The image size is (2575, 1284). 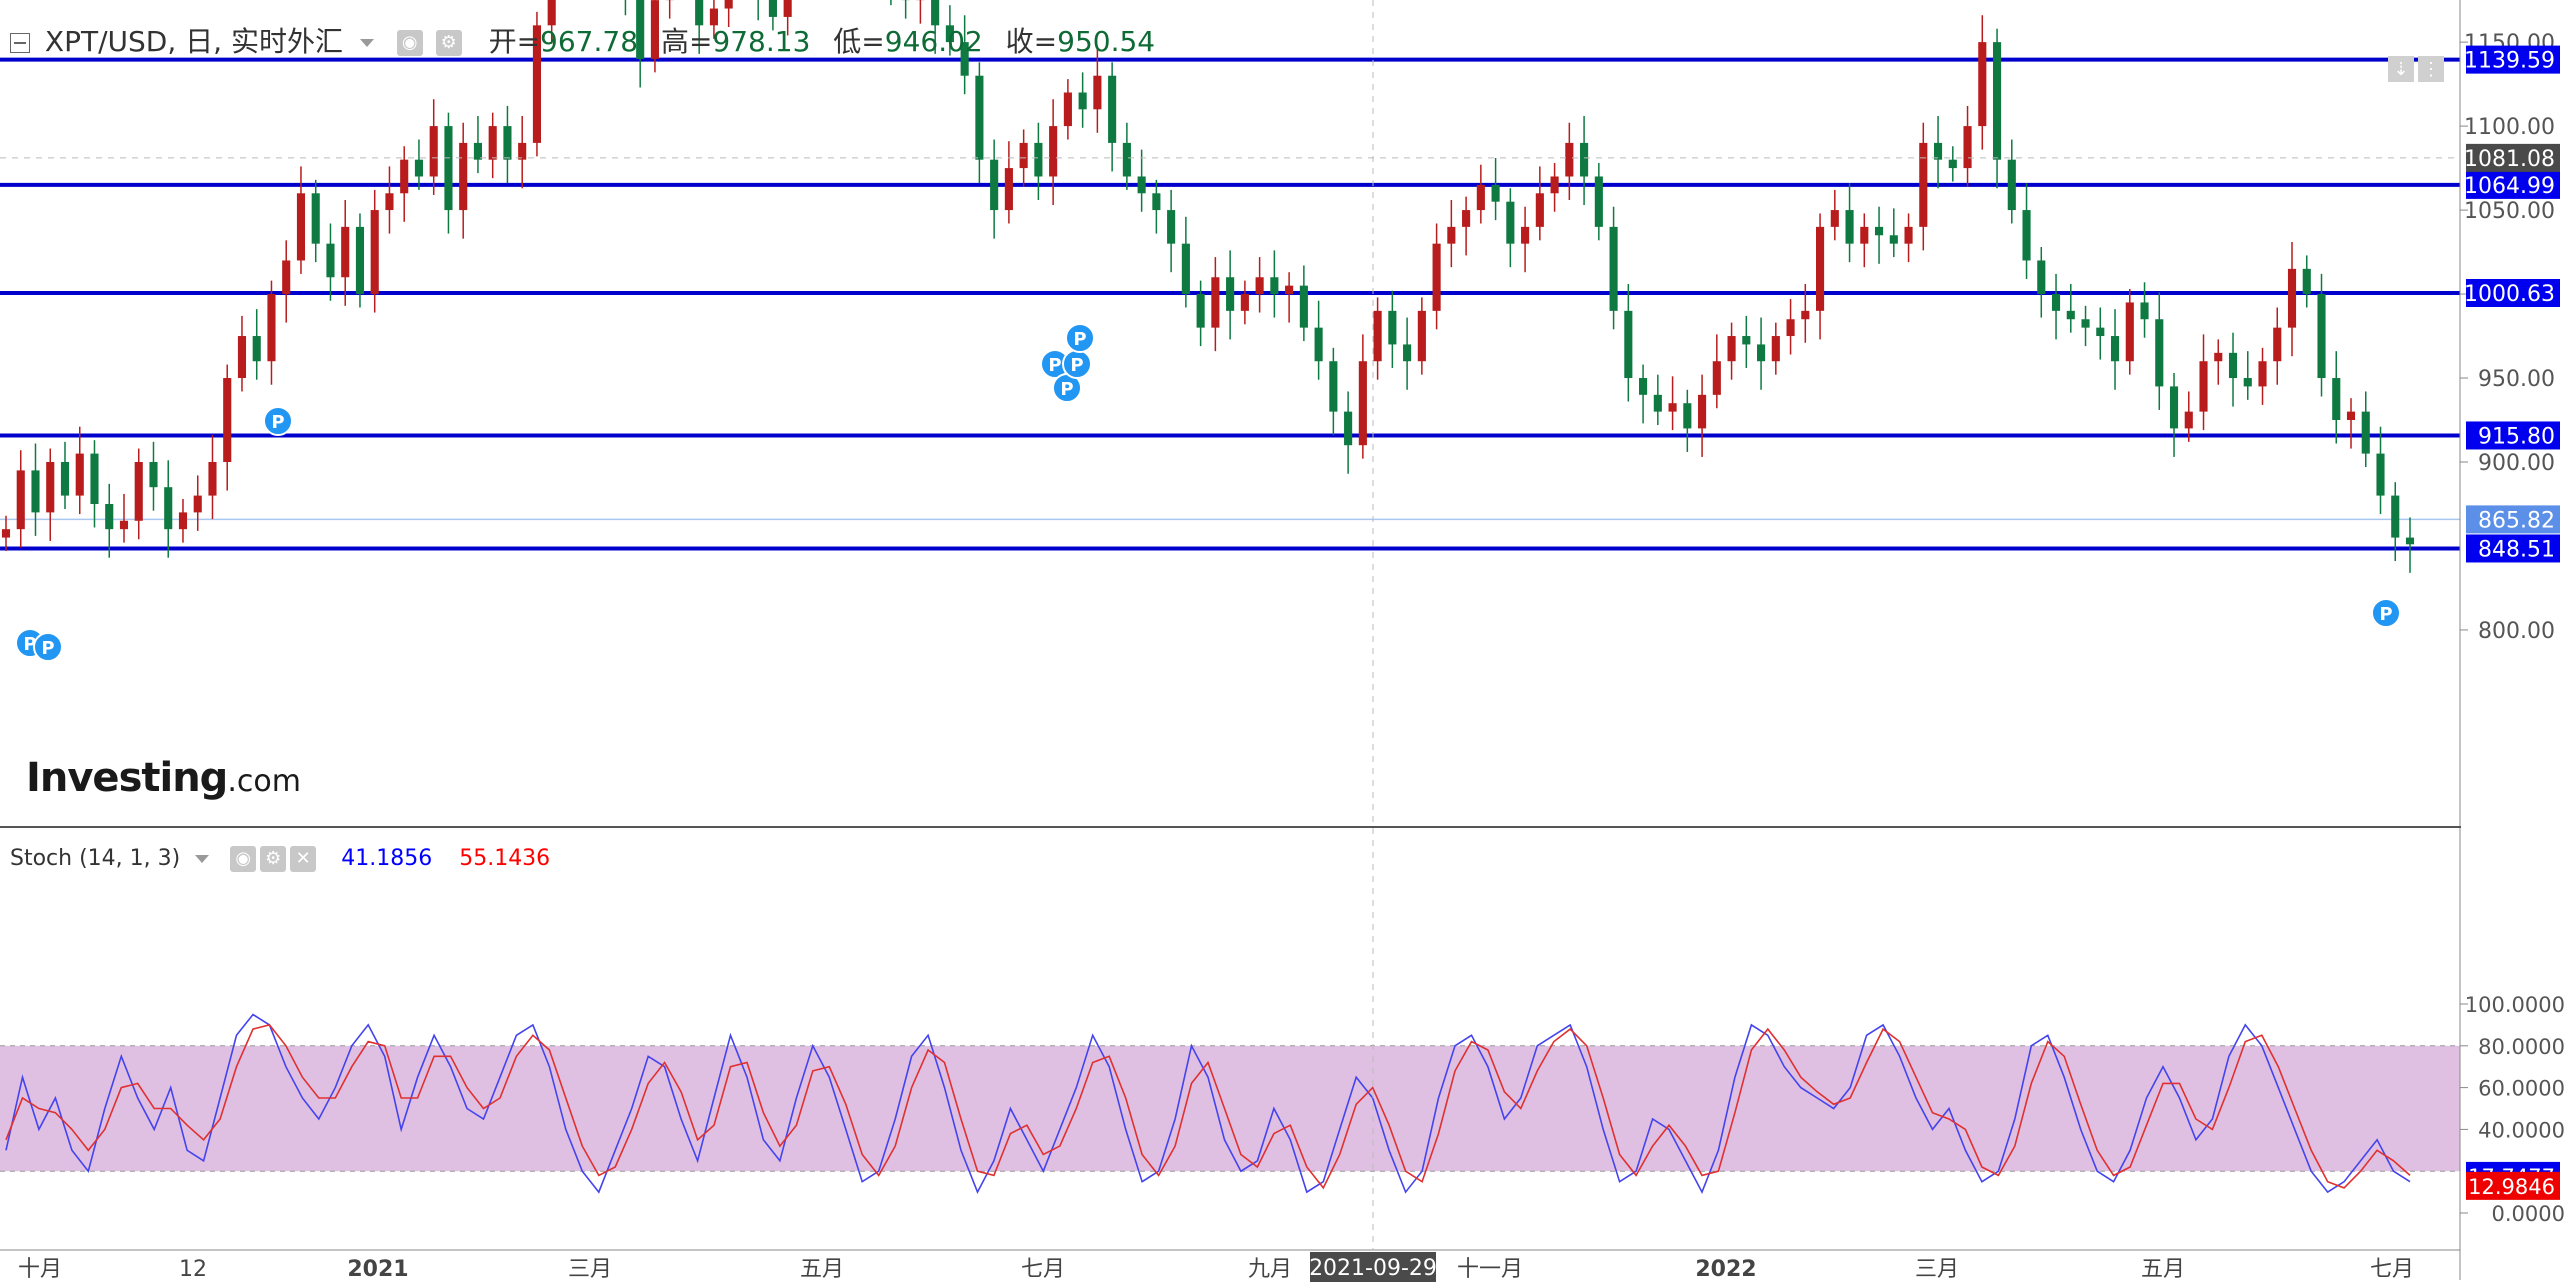 I want to click on time-tick-label: 2022, so click(x=1725, y=1269).